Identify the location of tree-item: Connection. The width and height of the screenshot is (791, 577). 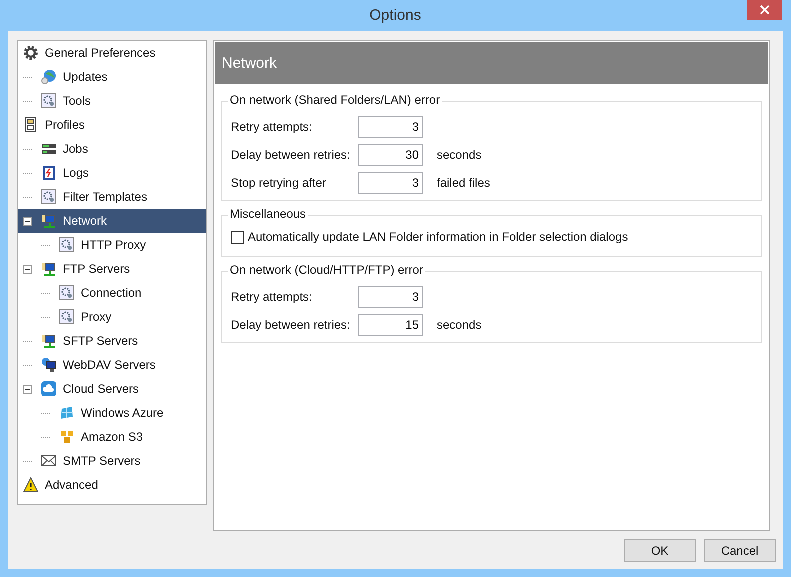
(112, 293).